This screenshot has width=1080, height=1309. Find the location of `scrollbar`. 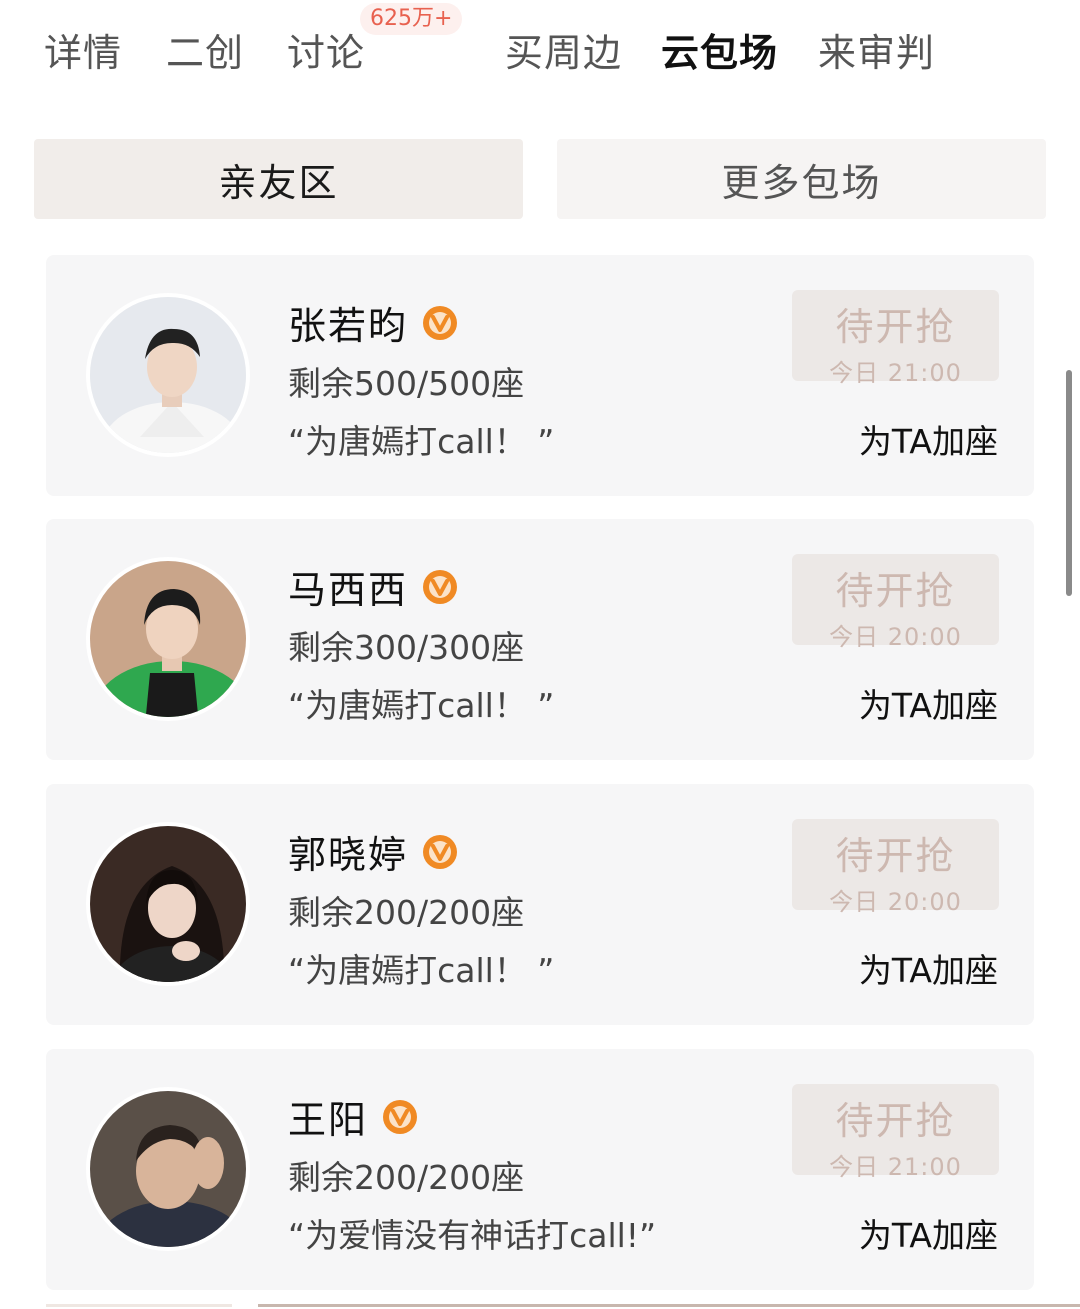

scrollbar is located at coordinates (1069, 483).